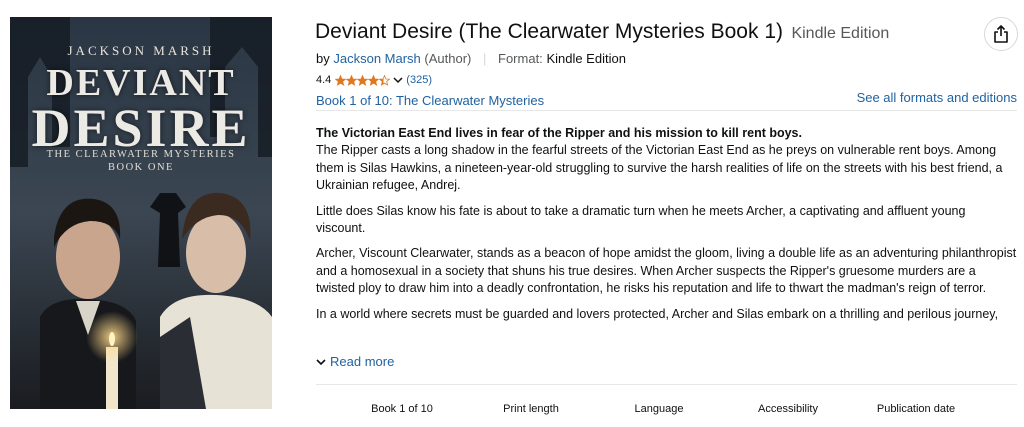  Describe the element at coordinates (659, 409) in the screenshot. I see `attribute-language: Language` at that location.